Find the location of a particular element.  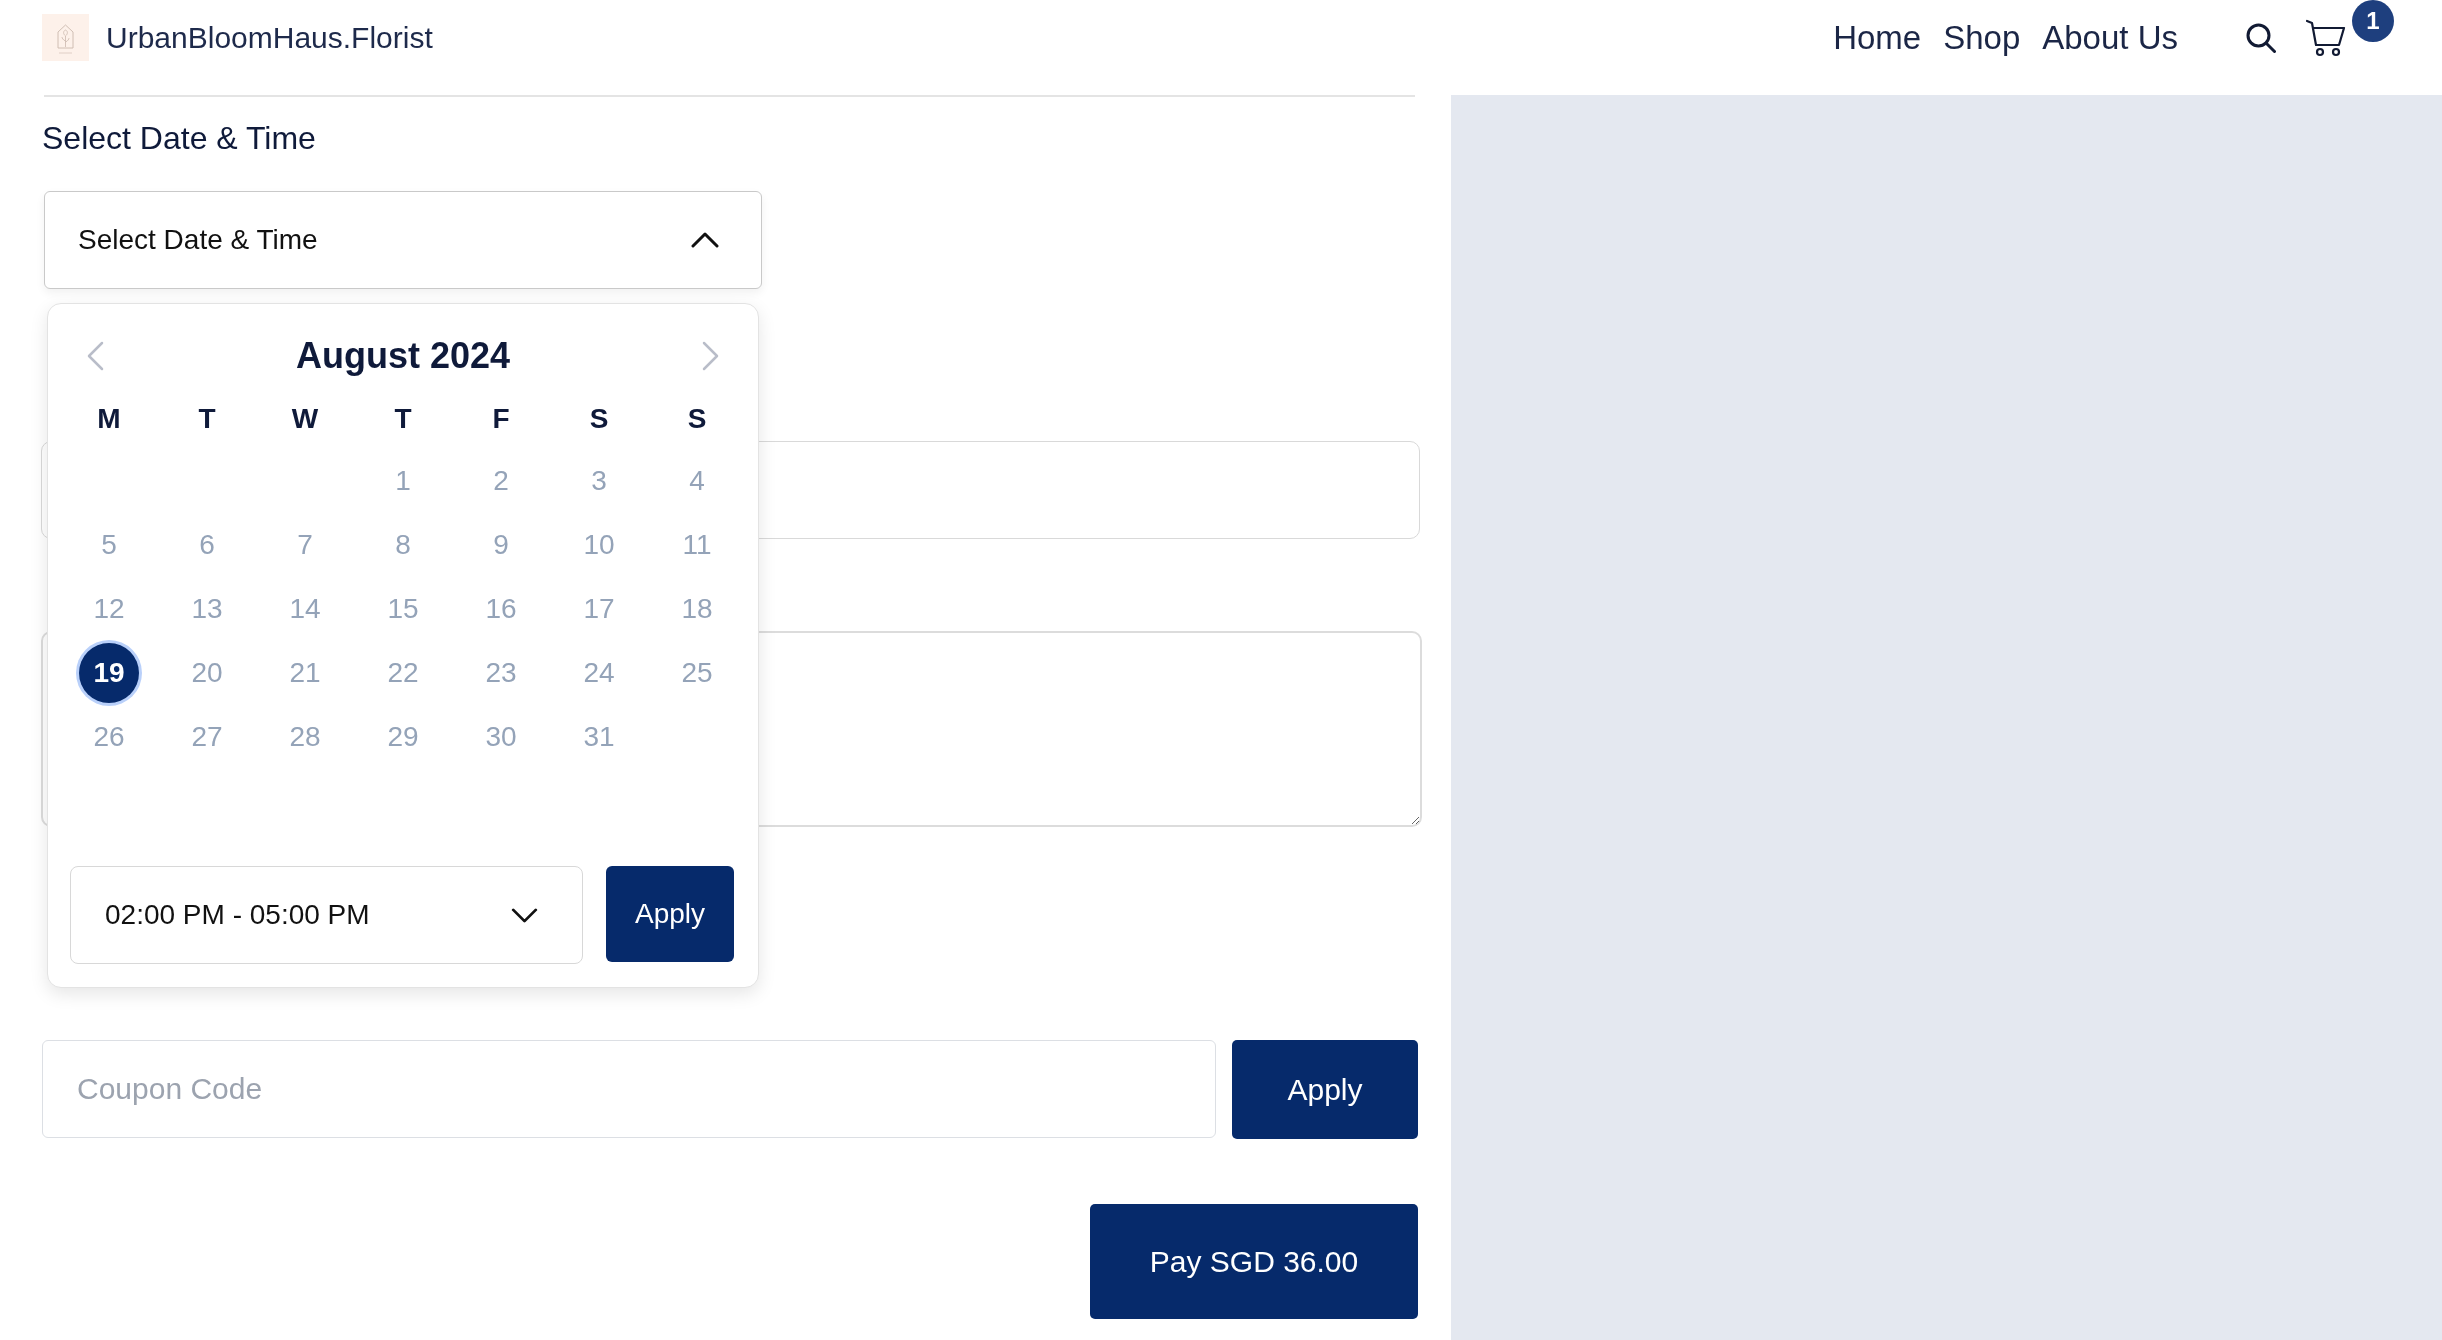

month-title: August 2024 is located at coordinates (403, 356).